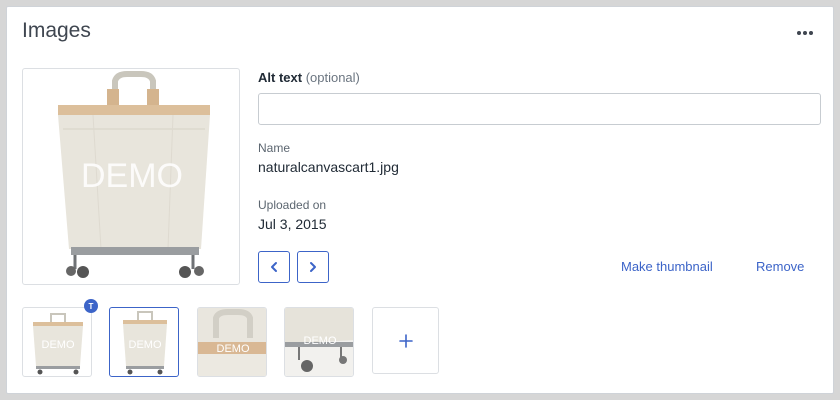  I want to click on name-label: Name, so click(274, 148).